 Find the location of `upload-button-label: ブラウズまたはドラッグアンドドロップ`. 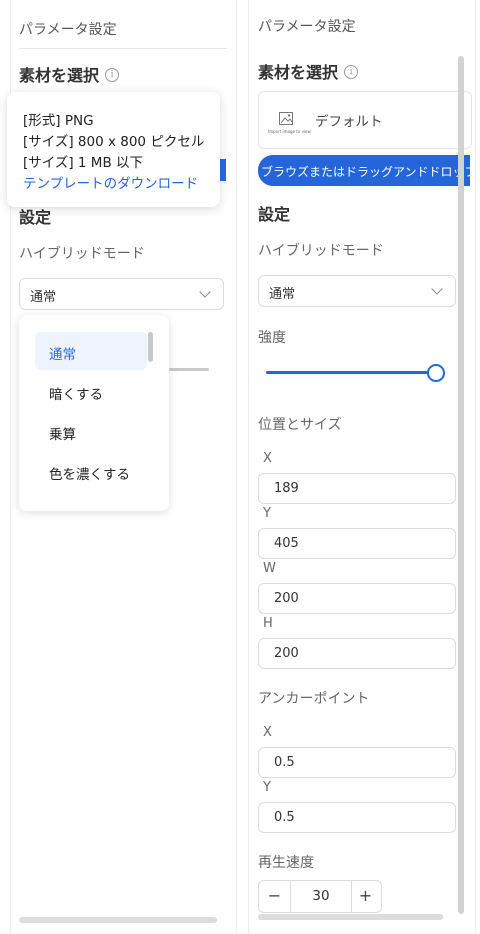

upload-button-label: ブラウズまたはドラッグアンドドロップ is located at coordinates (365, 172).